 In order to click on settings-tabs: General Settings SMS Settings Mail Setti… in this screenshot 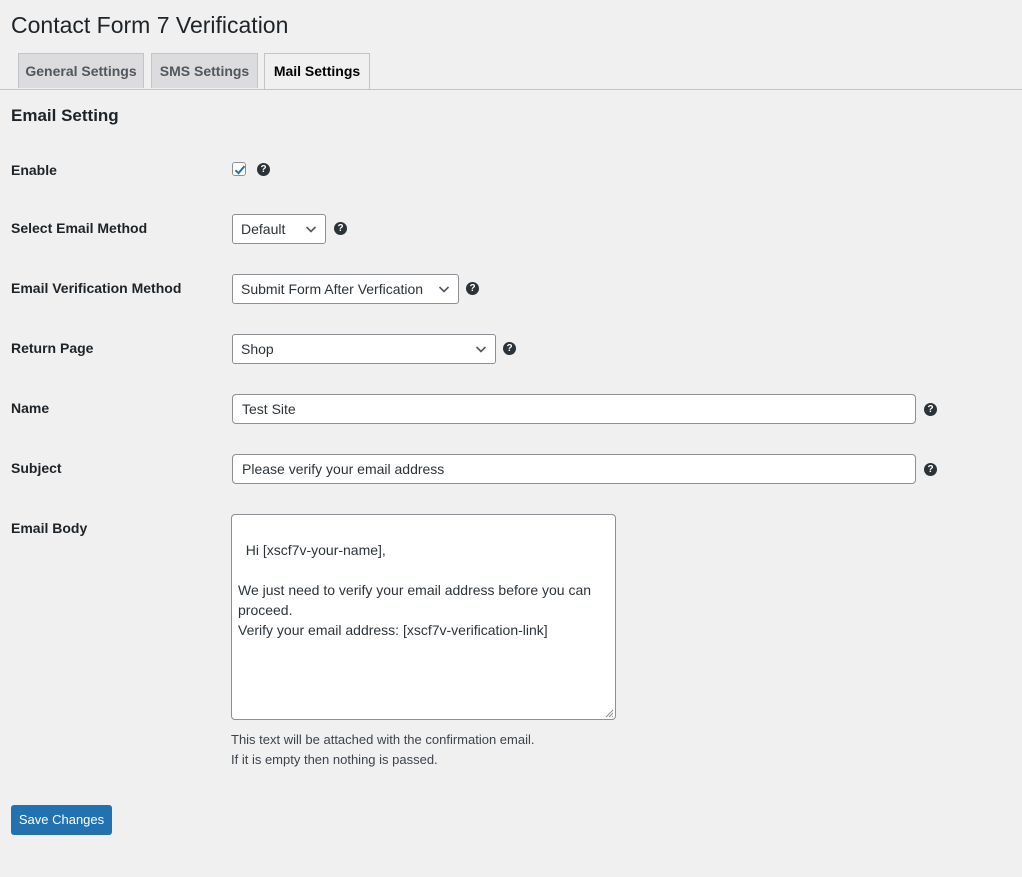, I will do `click(511, 71)`.